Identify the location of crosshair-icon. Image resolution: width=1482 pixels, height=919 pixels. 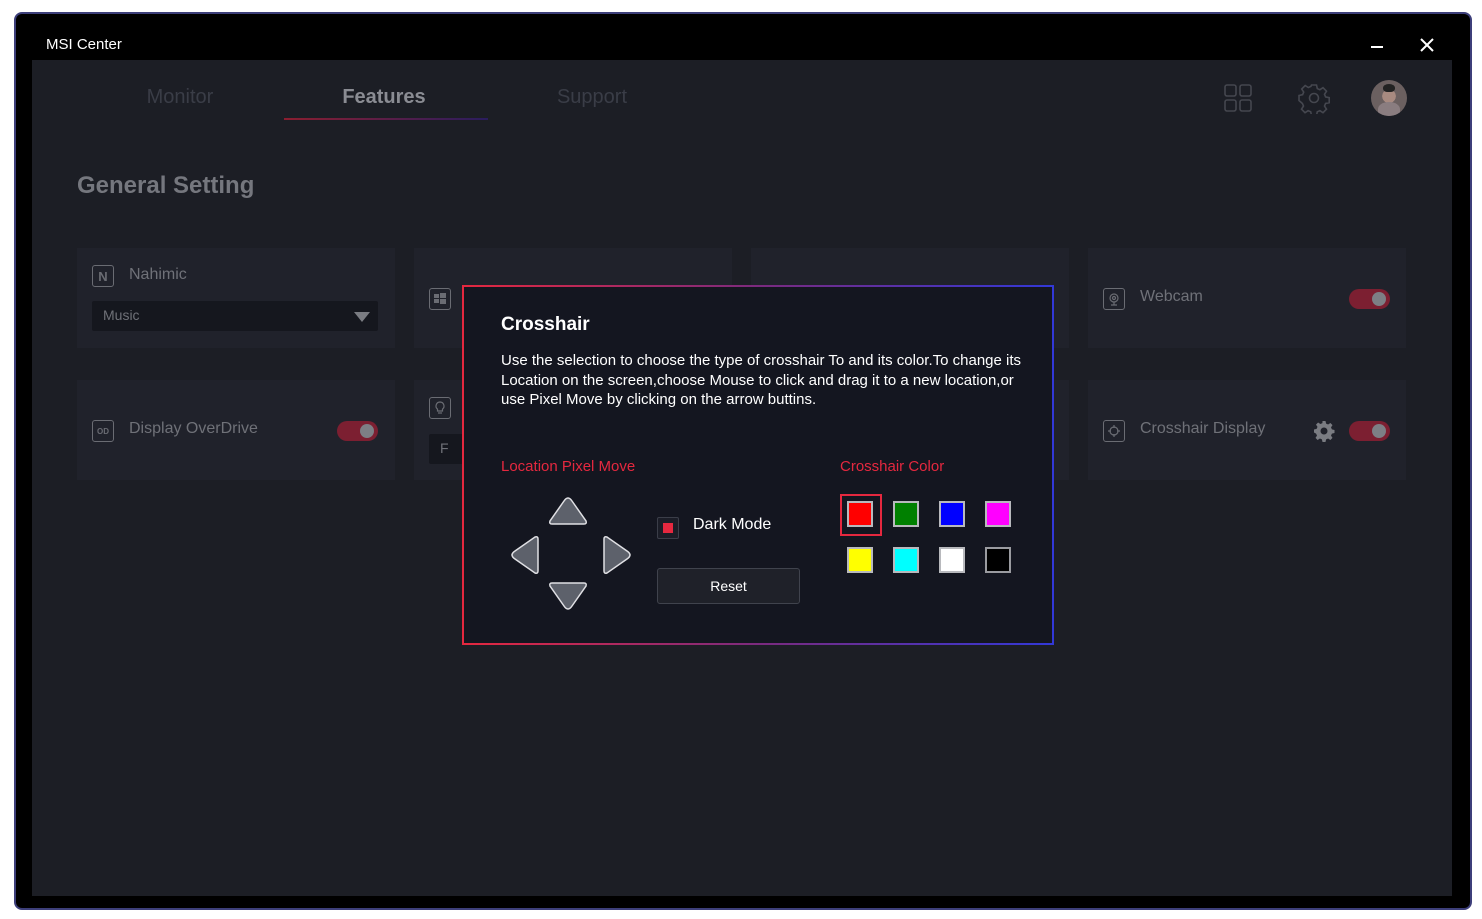
(1114, 431).